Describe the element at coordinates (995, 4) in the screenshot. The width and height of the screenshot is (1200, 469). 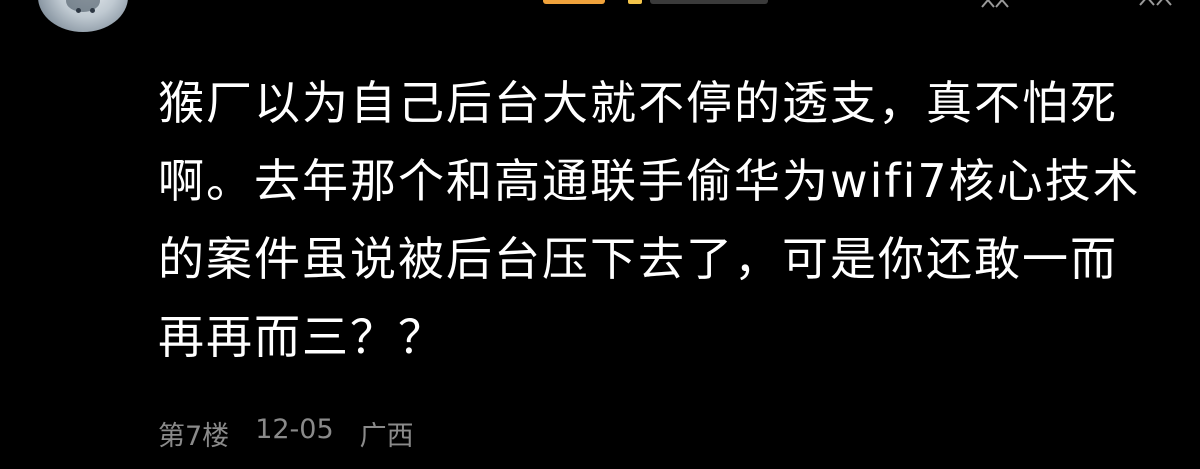
I see `more-icon` at that location.